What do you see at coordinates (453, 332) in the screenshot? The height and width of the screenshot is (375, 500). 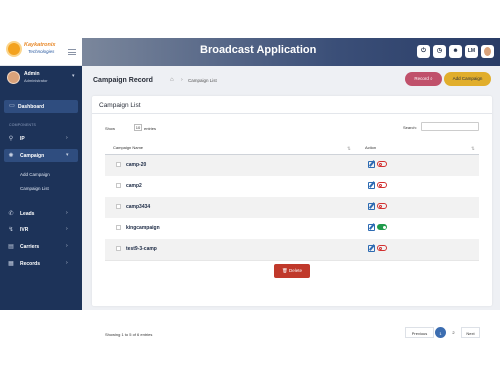 I see `pagination-page-2: 2` at bounding box center [453, 332].